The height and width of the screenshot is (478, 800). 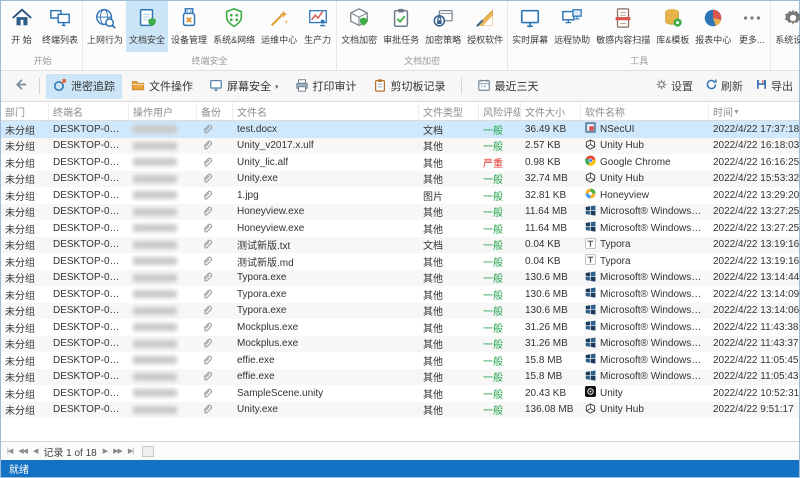 What do you see at coordinates (162, 86) in the screenshot?
I see `toolbar-item-file-operation: 文件操作` at bounding box center [162, 86].